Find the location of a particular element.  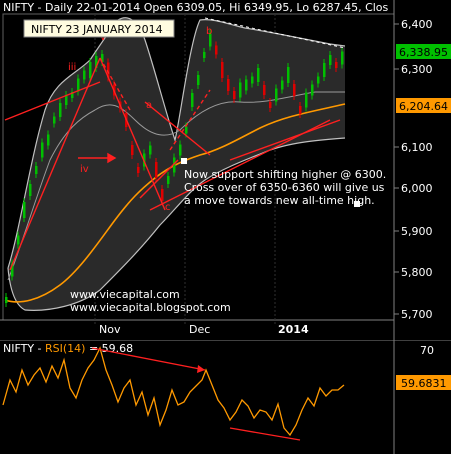

annotation-marker-start is located at coordinates (184, 161).